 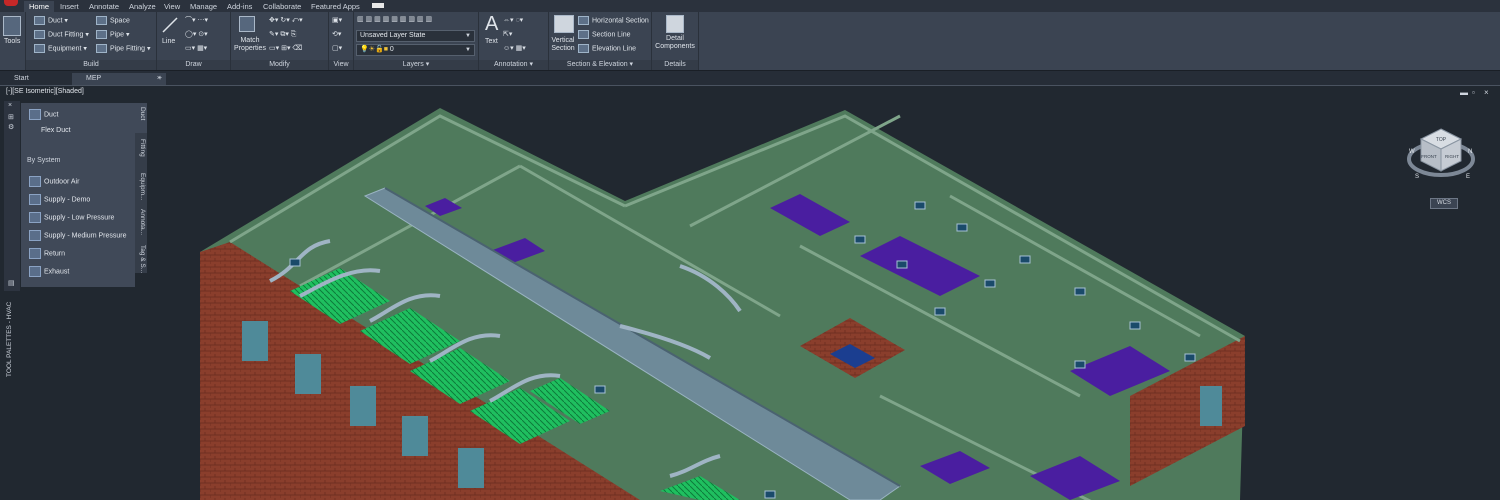 What do you see at coordinates (11, 117) in the screenshot?
I see `autohide-icon: ⊞` at bounding box center [11, 117].